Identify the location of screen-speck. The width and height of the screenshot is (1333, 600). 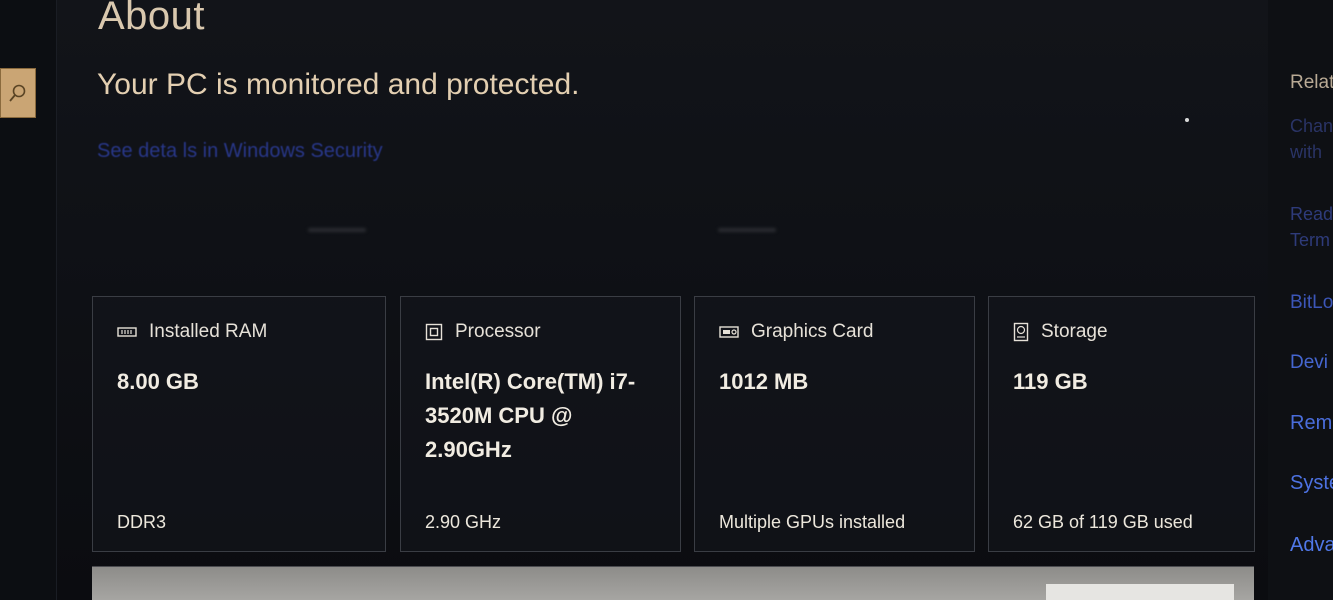
(1187, 120).